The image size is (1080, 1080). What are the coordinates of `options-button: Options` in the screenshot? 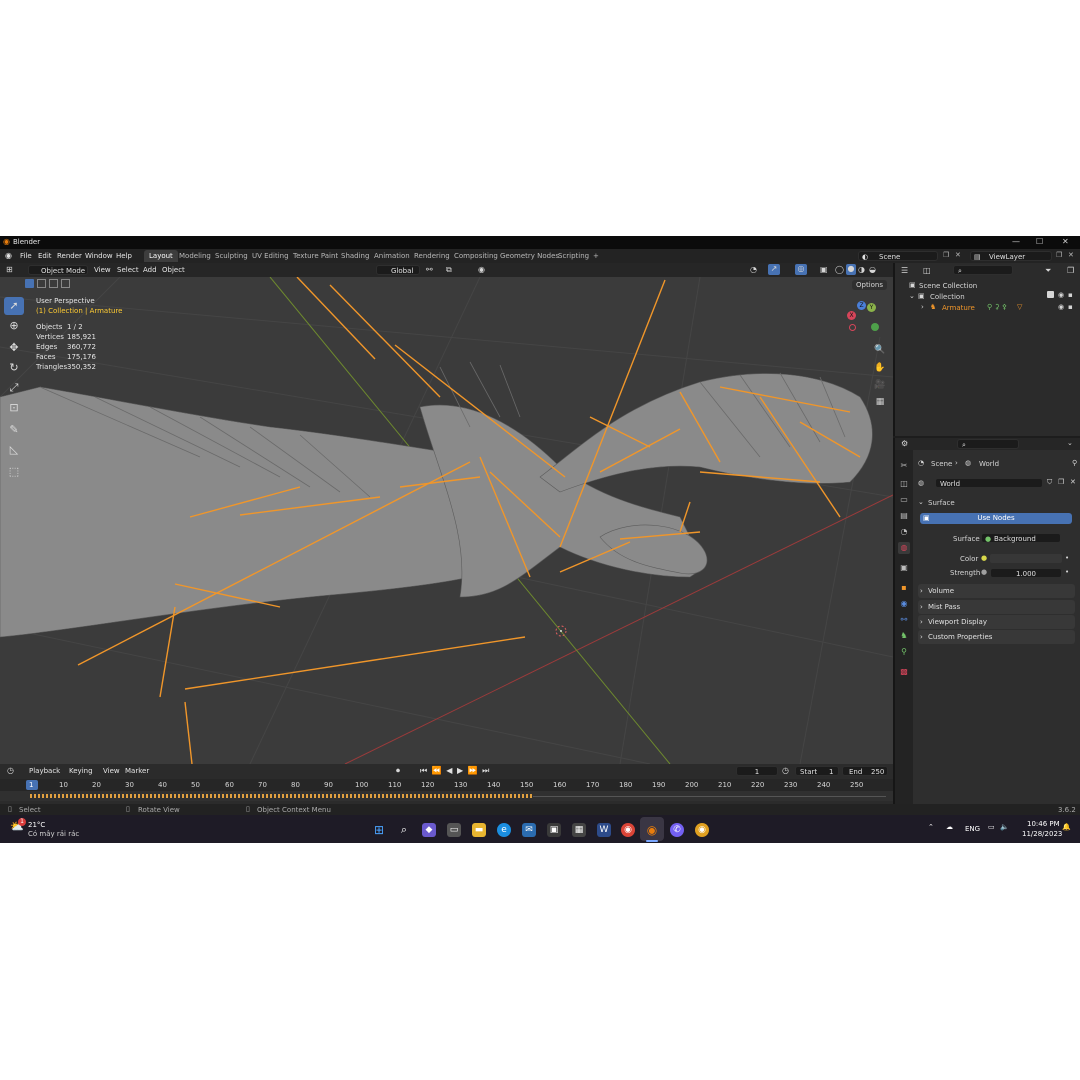 It's located at (870, 285).